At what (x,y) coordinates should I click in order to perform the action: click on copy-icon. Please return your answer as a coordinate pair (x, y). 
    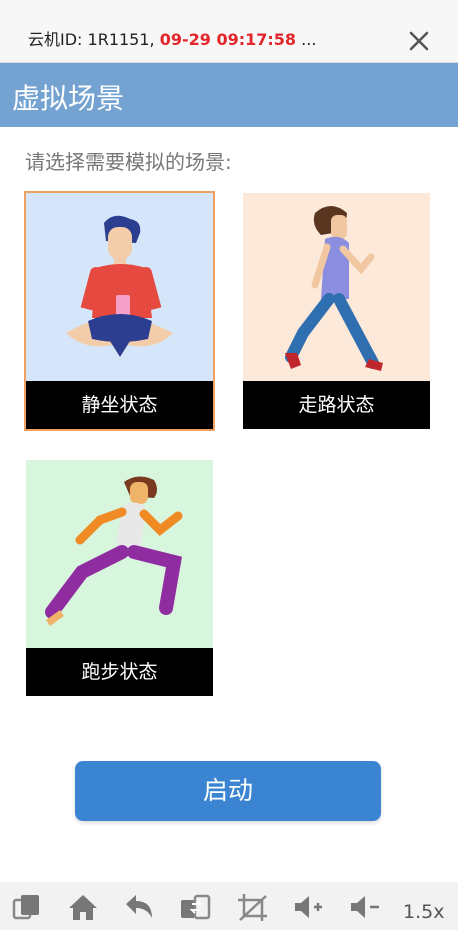
    Looking at the image, I should click on (27, 907).